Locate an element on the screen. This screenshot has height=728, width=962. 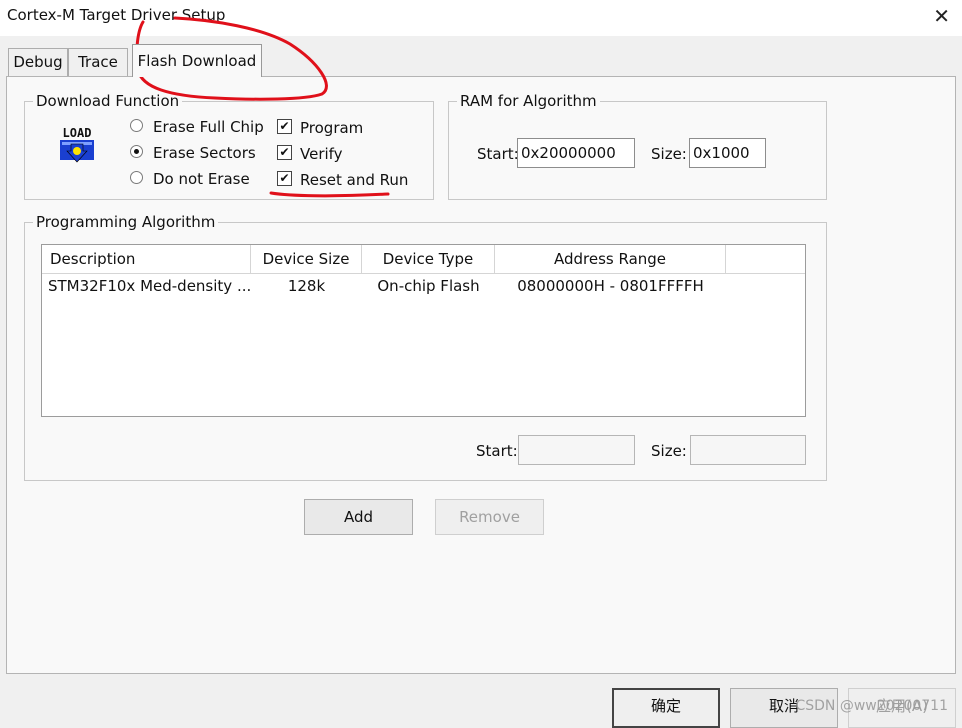
checkbox-reset-and-run: ✔ Reset and Run is located at coordinates (342, 180).